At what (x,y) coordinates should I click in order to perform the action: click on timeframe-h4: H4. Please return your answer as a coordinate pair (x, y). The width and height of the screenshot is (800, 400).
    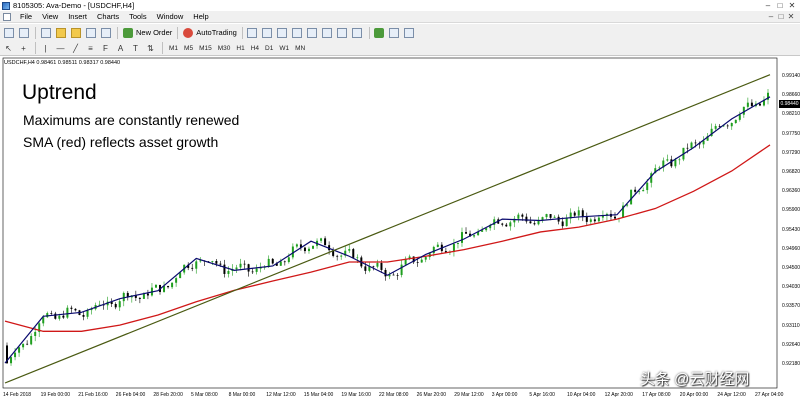
    Looking at the image, I should click on (255, 48).